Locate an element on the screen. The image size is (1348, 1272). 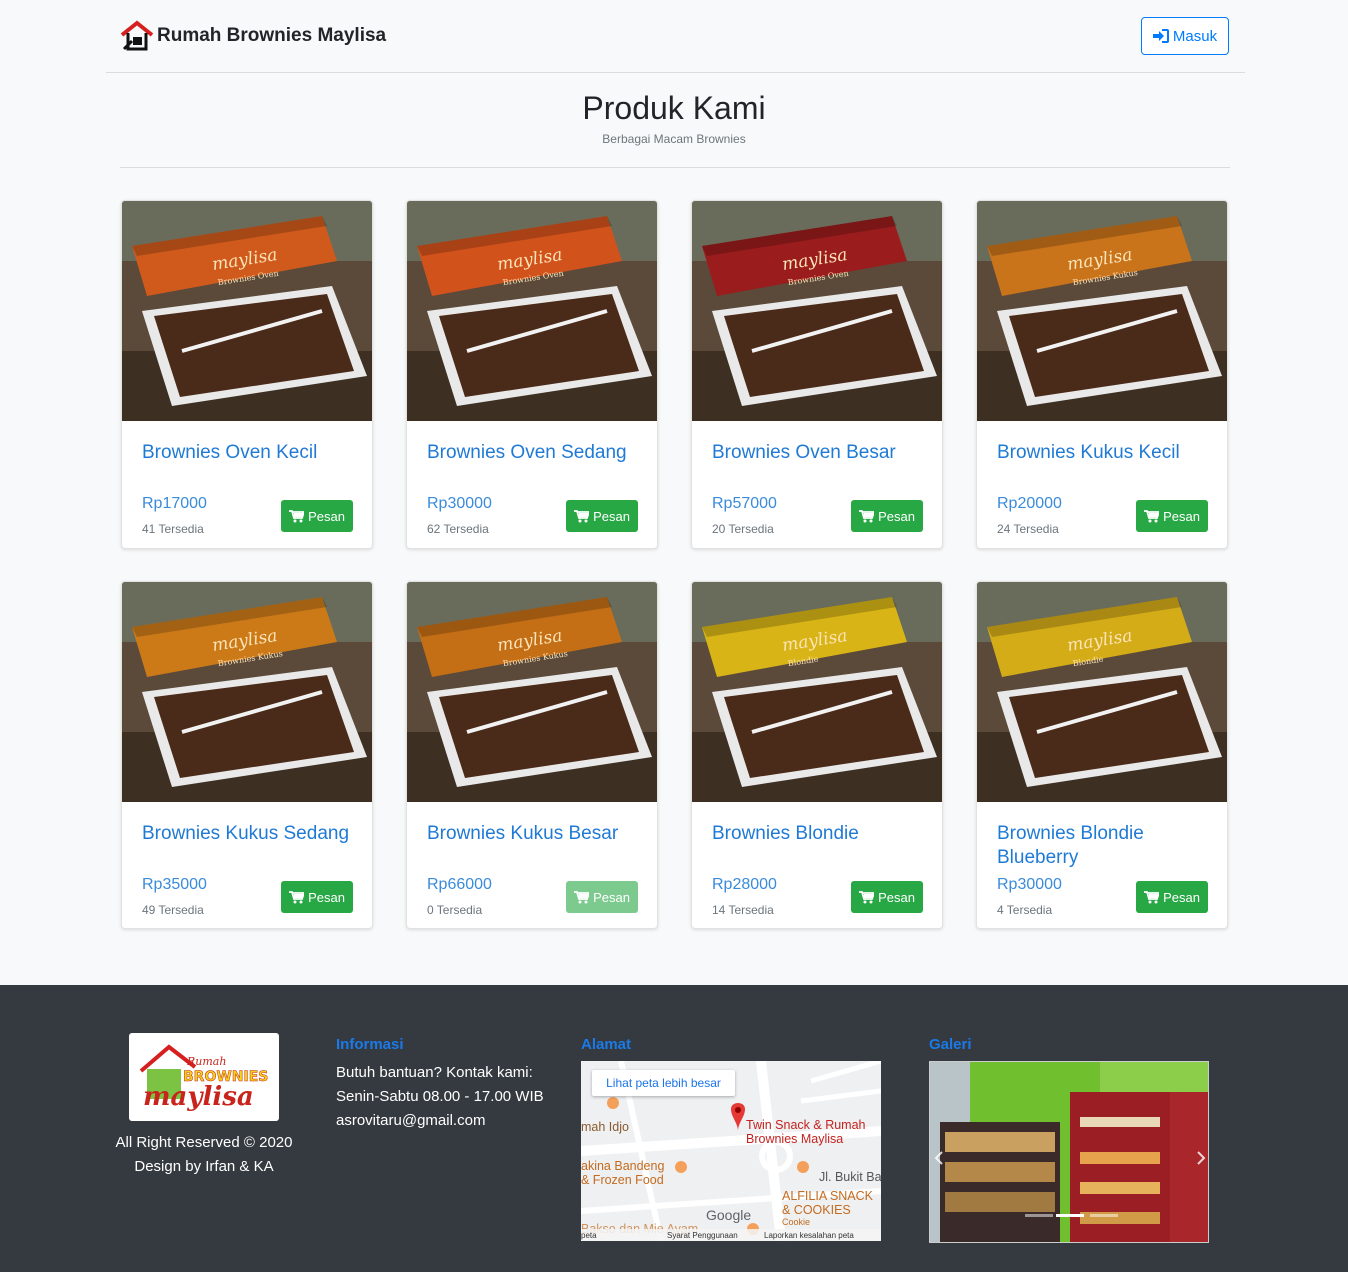
svg-text: peta is located at coordinates (589, 1235).